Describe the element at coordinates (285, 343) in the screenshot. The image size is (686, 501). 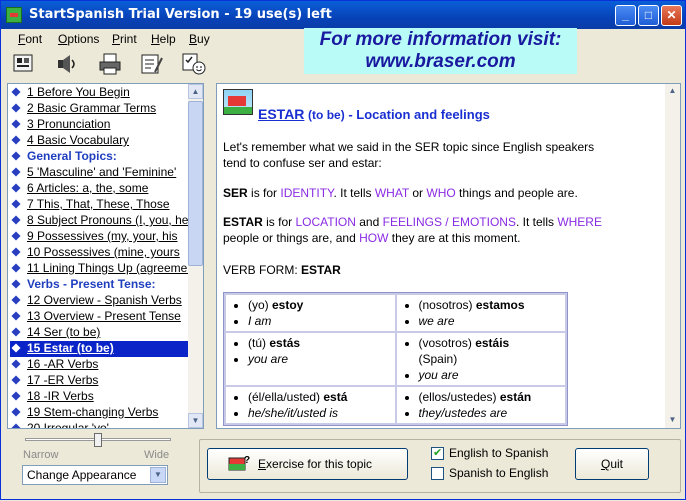
I see `verb-form: estás` at that location.